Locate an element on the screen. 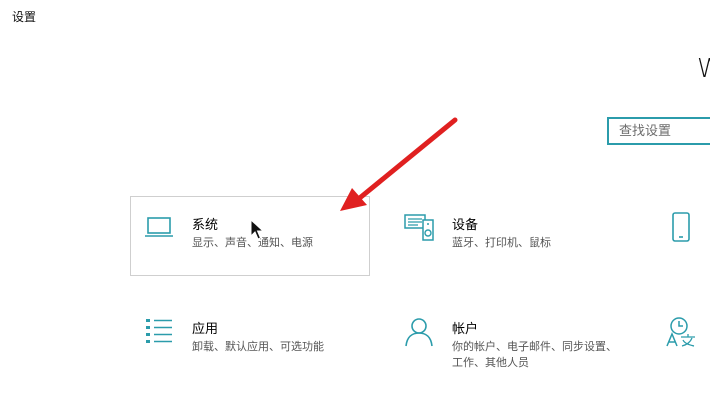  time-language-icon is located at coordinates (680, 332).